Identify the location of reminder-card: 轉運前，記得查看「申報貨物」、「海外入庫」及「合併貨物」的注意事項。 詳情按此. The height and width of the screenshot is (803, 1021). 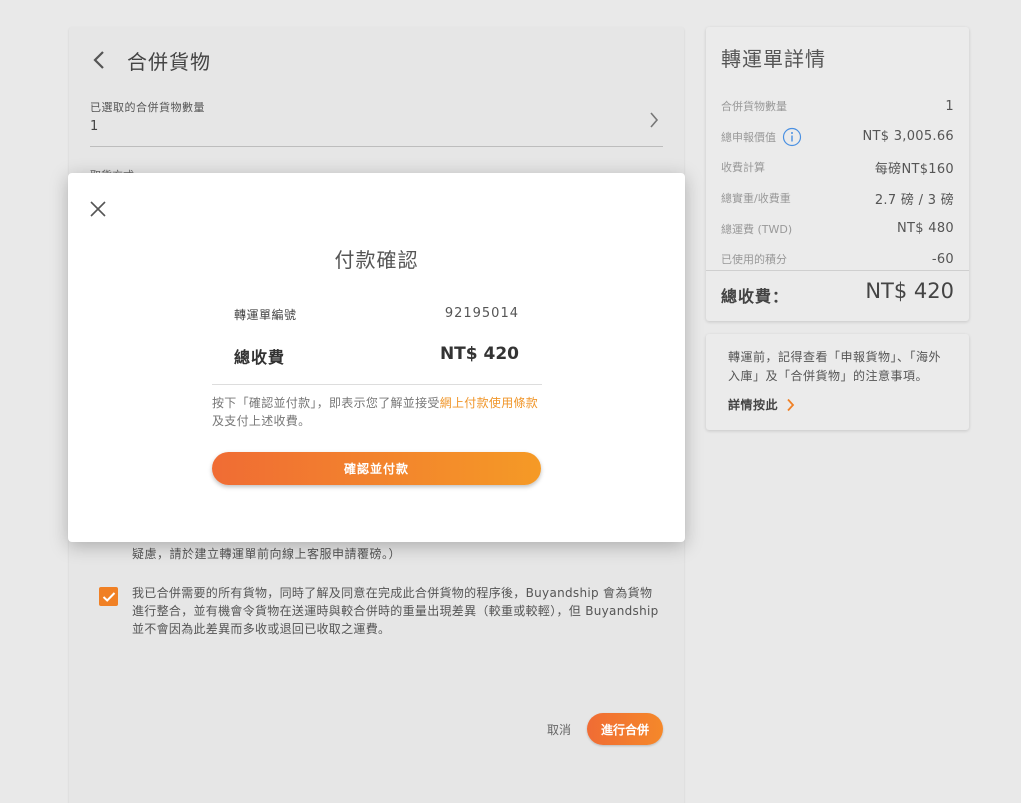
(837, 382).